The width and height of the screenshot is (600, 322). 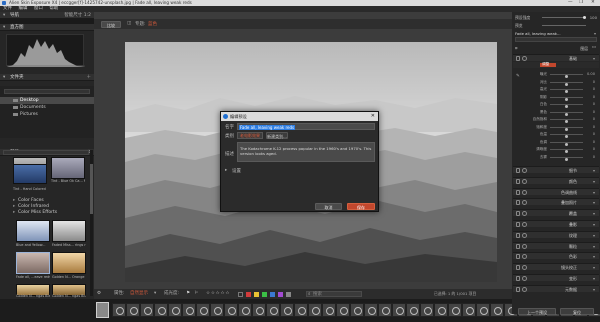 What do you see at coordinates (556, 267) in the screenshot?
I see `panel-header: 镜头校正 ▾` at bounding box center [556, 267].